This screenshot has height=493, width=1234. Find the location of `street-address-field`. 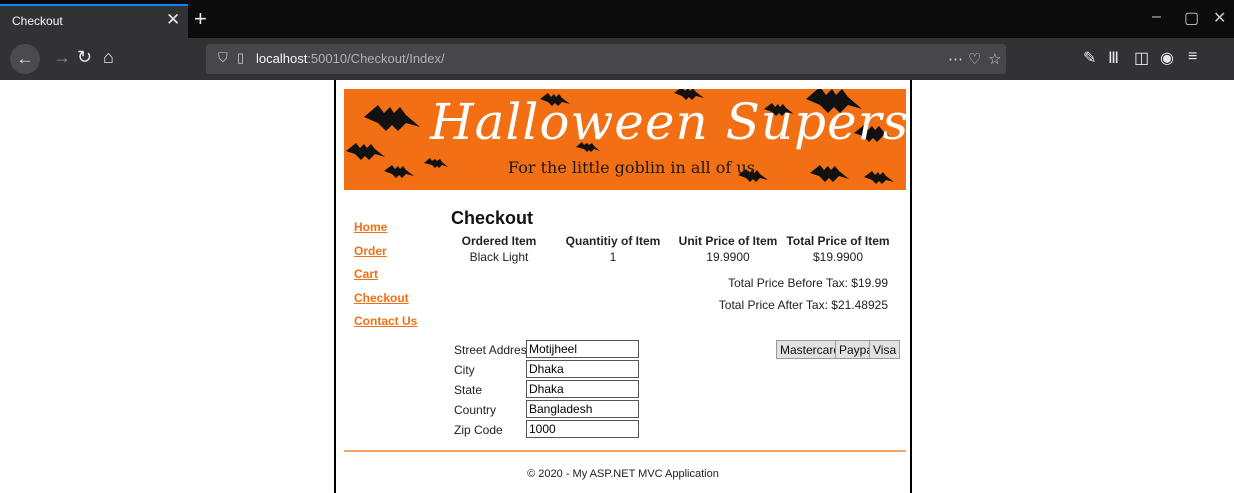

street-address-field is located at coordinates (582, 349).